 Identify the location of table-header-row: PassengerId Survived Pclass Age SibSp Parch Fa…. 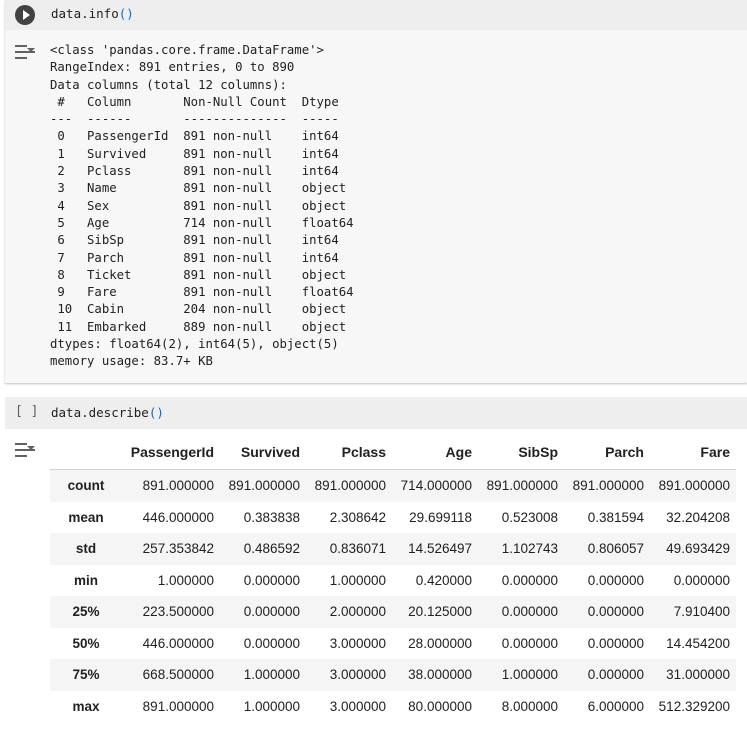
(393, 452).